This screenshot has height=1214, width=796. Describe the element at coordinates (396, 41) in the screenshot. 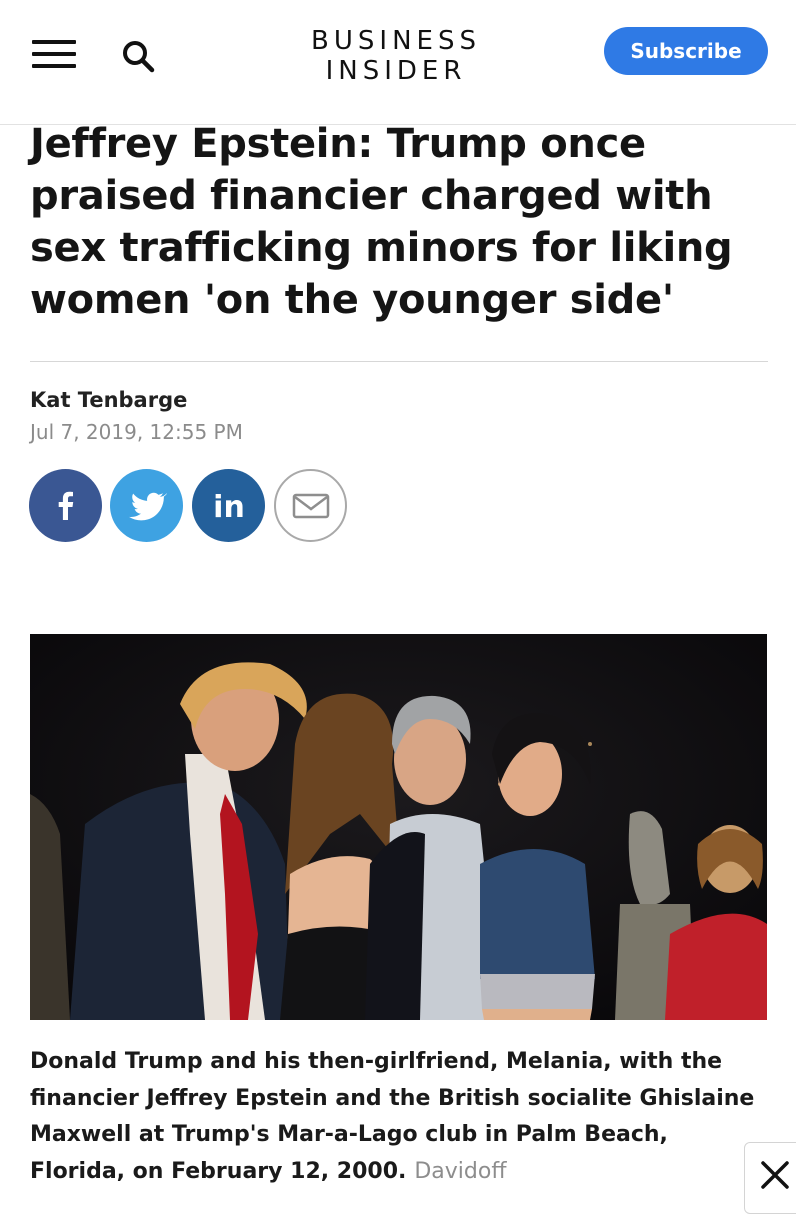

I see `logo-line-1: BUSINESS` at that location.